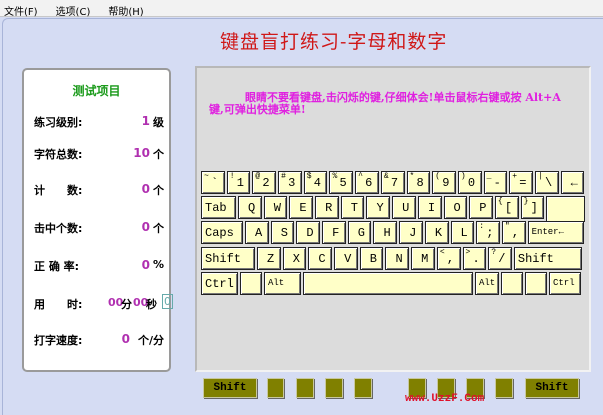 Image resolution: width=603 pixels, height=415 pixels. I want to click on key-shift-label: ", so click(507, 226).